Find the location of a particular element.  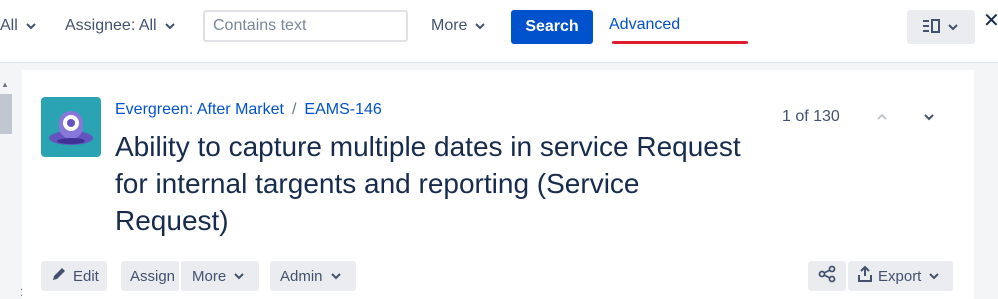

search-input is located at coordinates (305, 26).